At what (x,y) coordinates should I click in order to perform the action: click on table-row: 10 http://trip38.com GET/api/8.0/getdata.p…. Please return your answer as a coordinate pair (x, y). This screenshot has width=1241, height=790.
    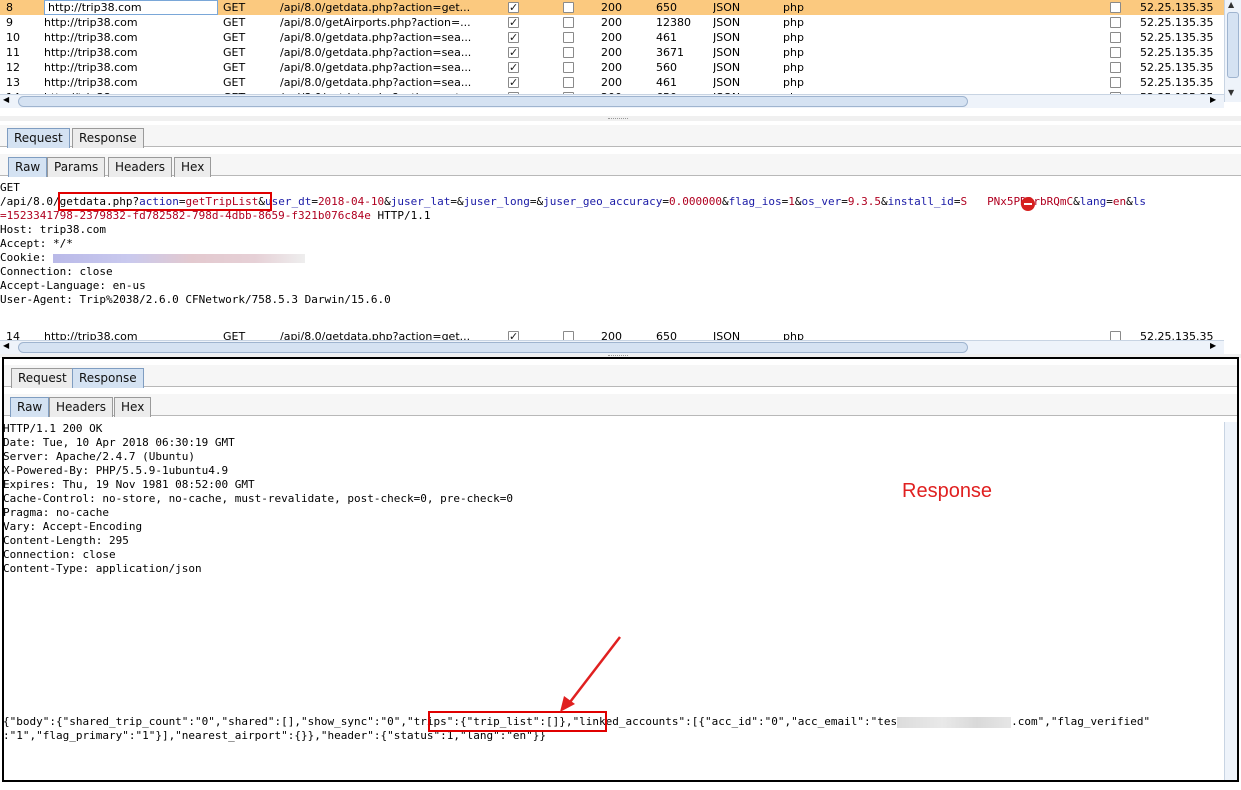
    Looking at the image, I should click on (612, 37).